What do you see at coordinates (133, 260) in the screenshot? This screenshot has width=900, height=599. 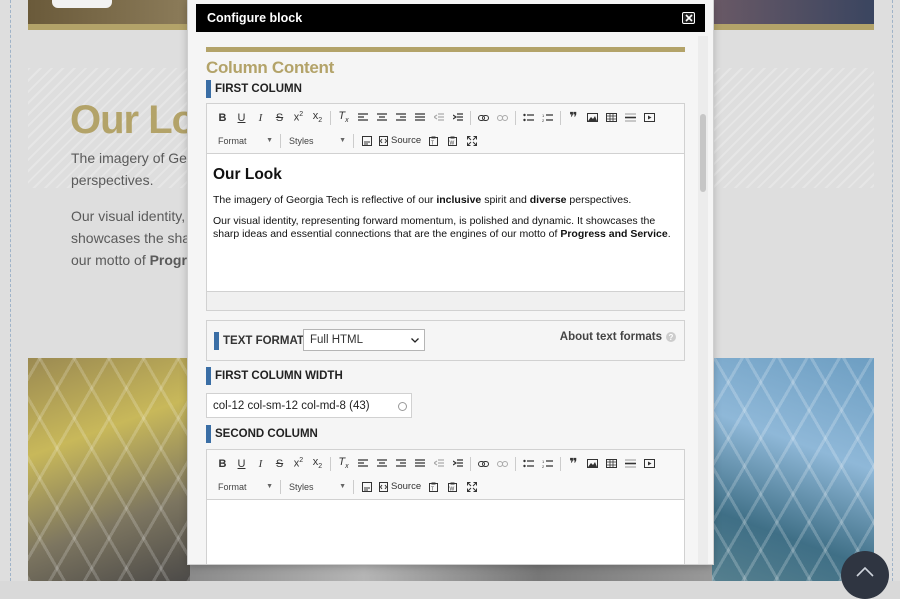 I see `page-text-line: our motto of Progre` at bounding box center [133, 260].